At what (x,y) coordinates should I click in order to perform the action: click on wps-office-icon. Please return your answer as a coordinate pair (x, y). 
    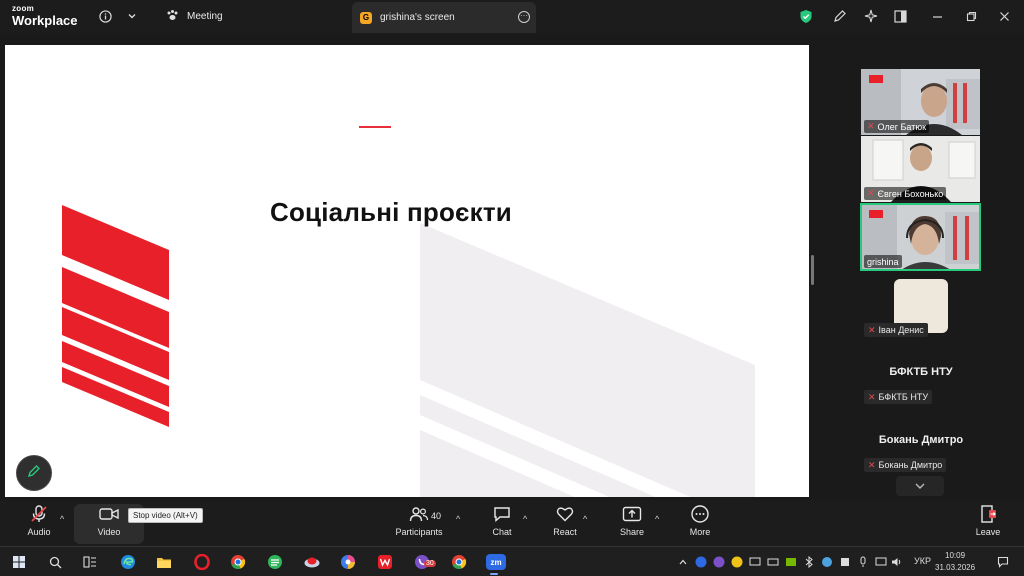
    Looking at the image, I should click on (385, 562).